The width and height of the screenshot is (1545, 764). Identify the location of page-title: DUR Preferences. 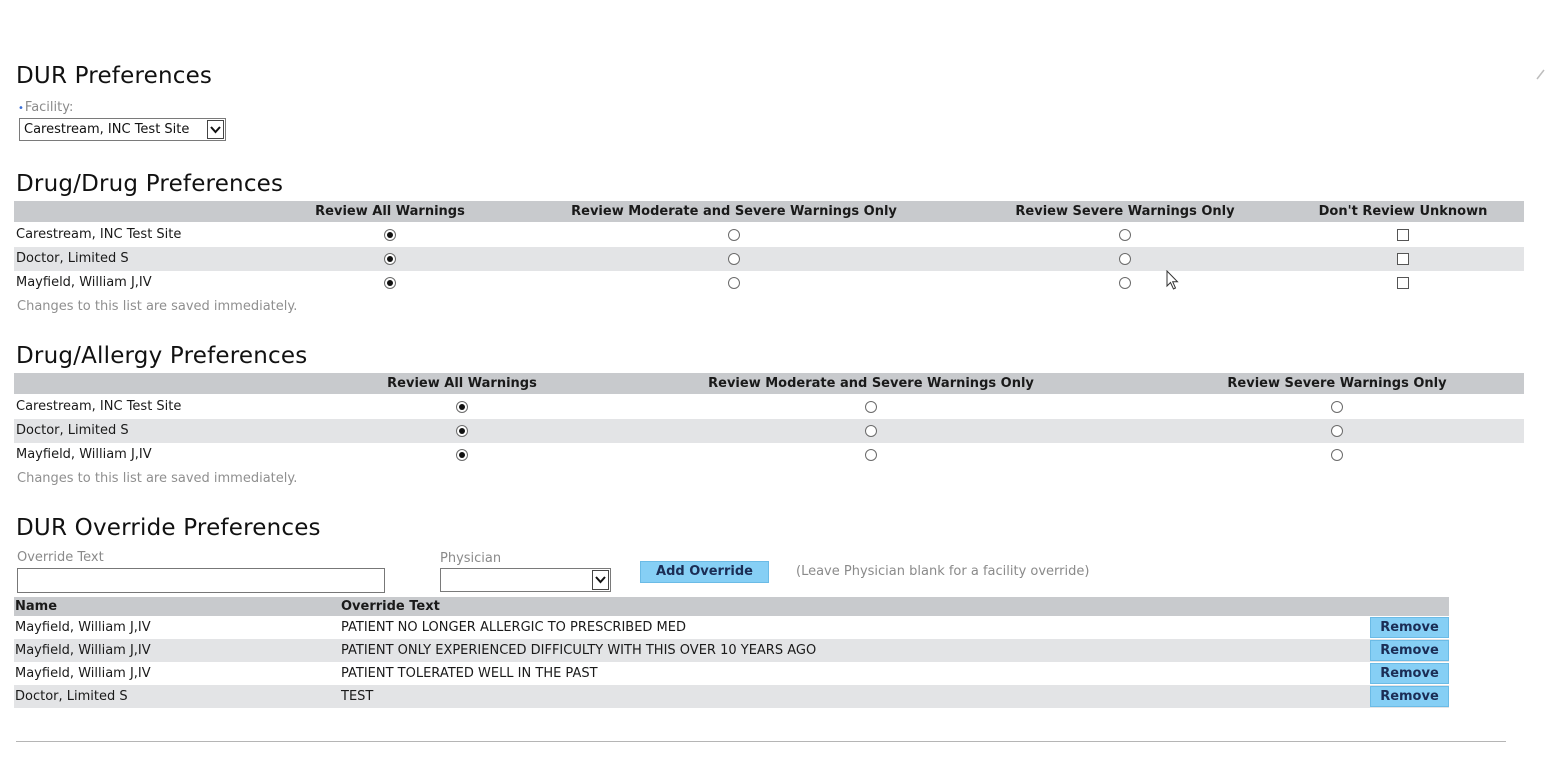
(114, 76).